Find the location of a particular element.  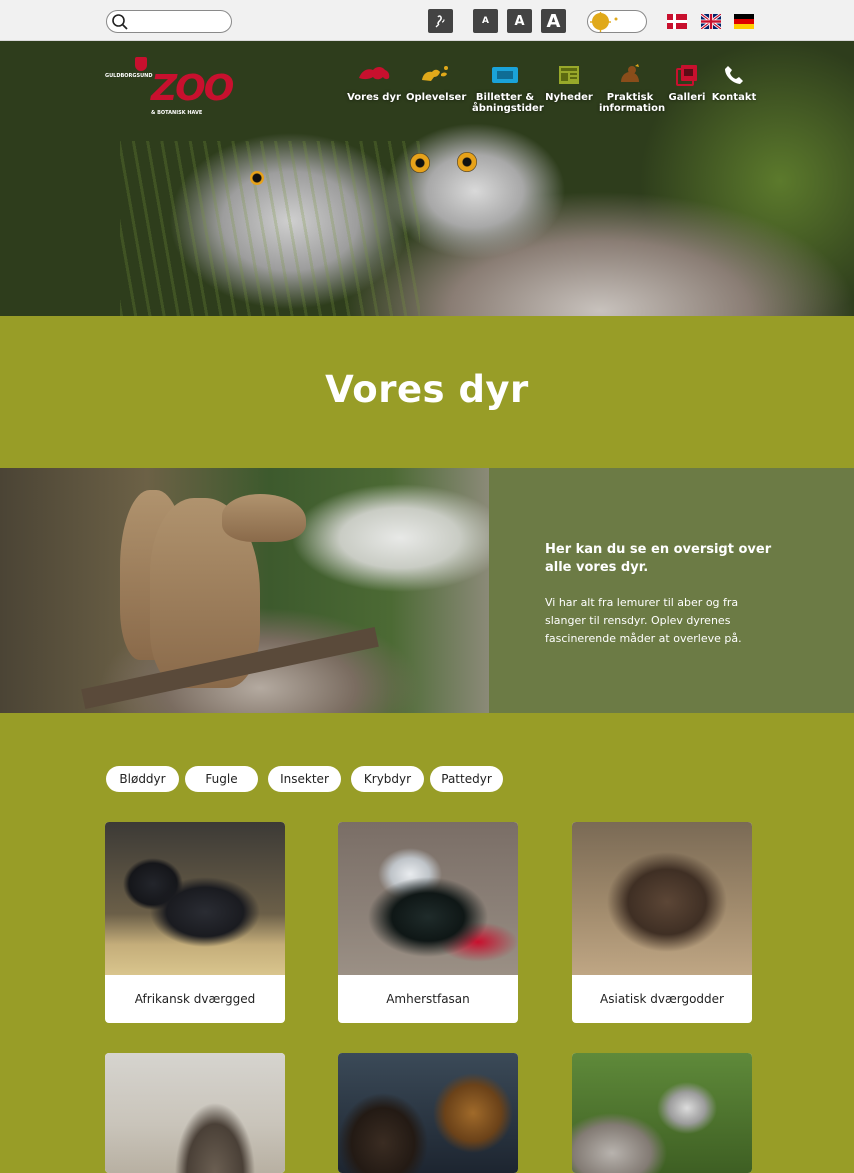

flag-danish-icon is located at coordinates (677, 21).